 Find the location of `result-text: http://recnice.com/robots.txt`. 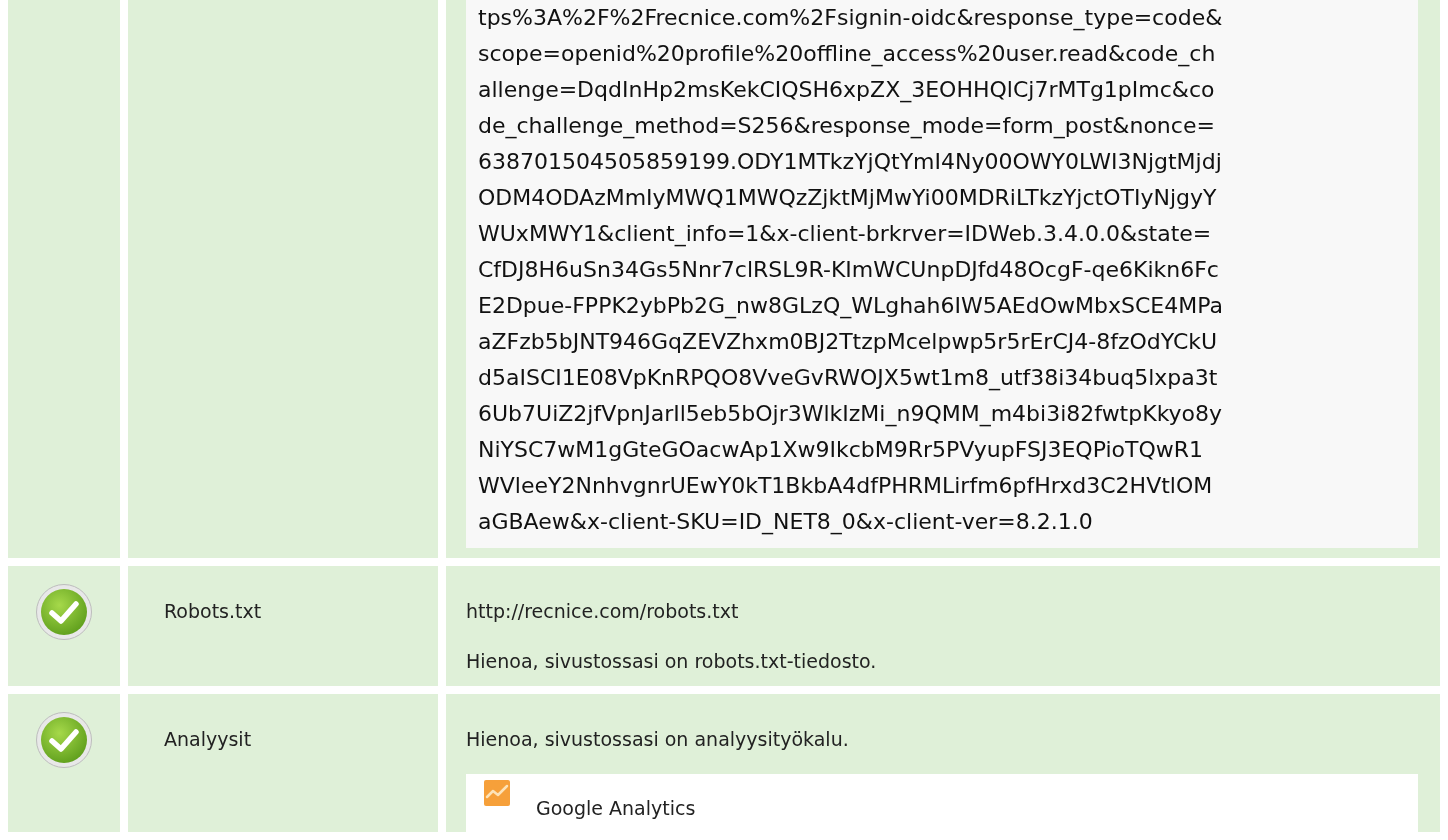

result-text: http://recnice.com/robots.txt is located at coordinates (602, 611).